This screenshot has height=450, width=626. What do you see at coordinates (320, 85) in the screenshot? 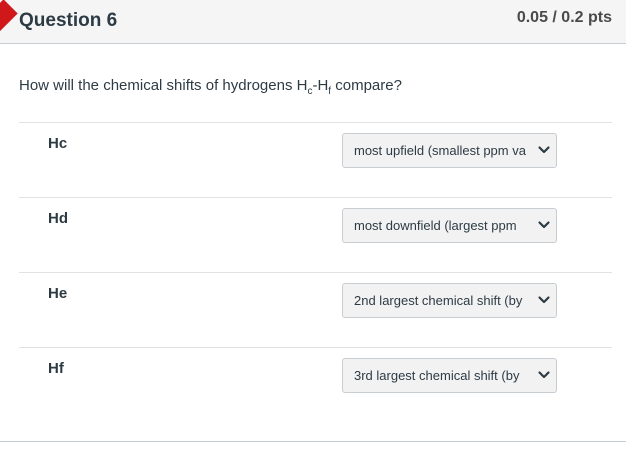
I see `question-text-mid: -H` at bounding box center [320, 85].